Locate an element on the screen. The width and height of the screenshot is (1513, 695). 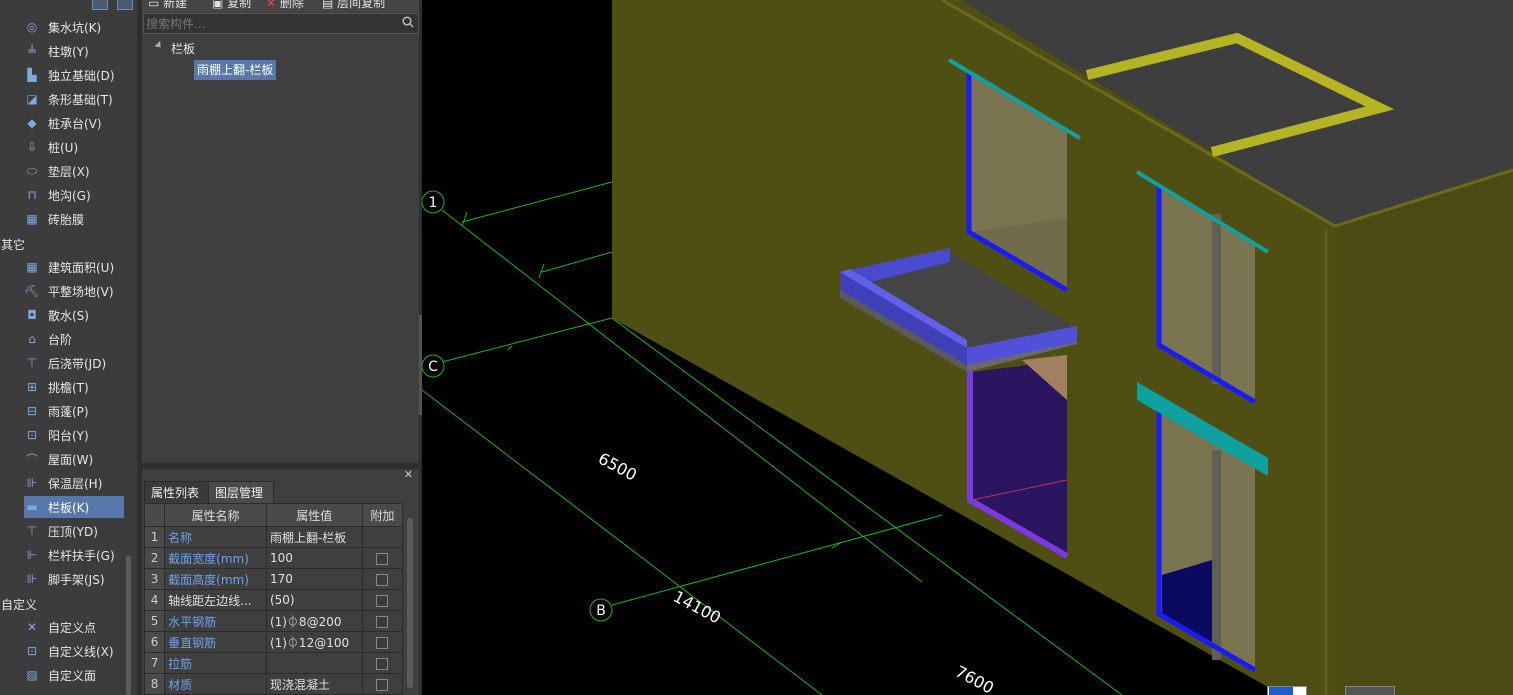
property-row: 3 截面高度(mm) 170 is located at coordinates (273, 579).